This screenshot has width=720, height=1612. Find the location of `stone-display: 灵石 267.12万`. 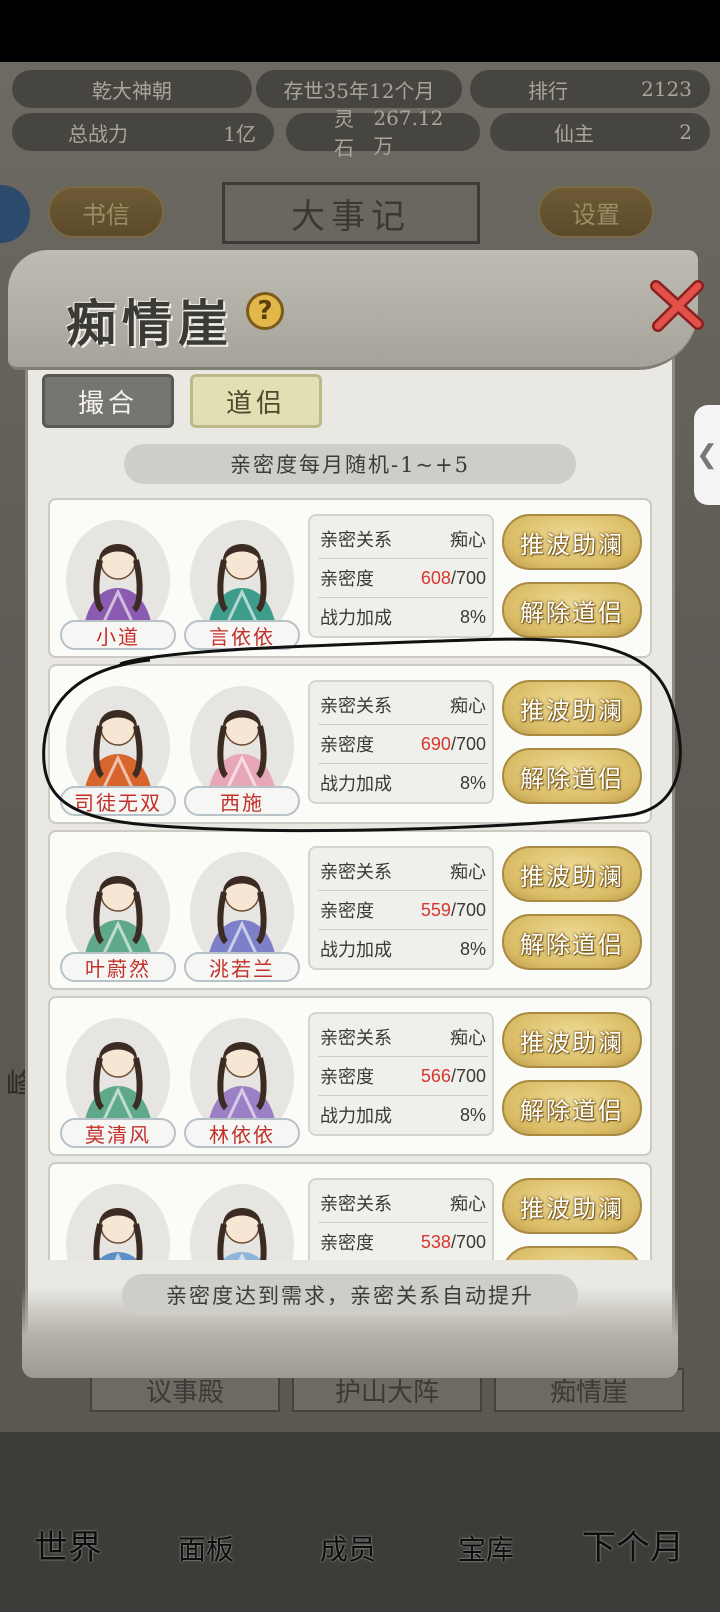

stone-display: 灵石 267.12万 is located at coordinates (383, 133).